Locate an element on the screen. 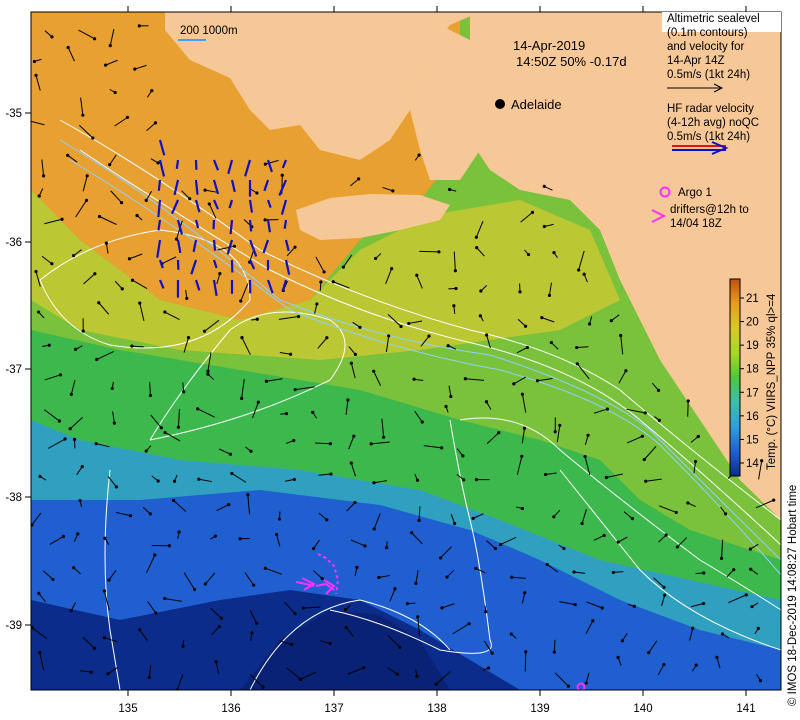 The width and height of the screenshot is (800, 720). colorbar-label: Temp. (°C) VIIRS_NPP 35% ql>=4 is located at coordinates (772, 381).